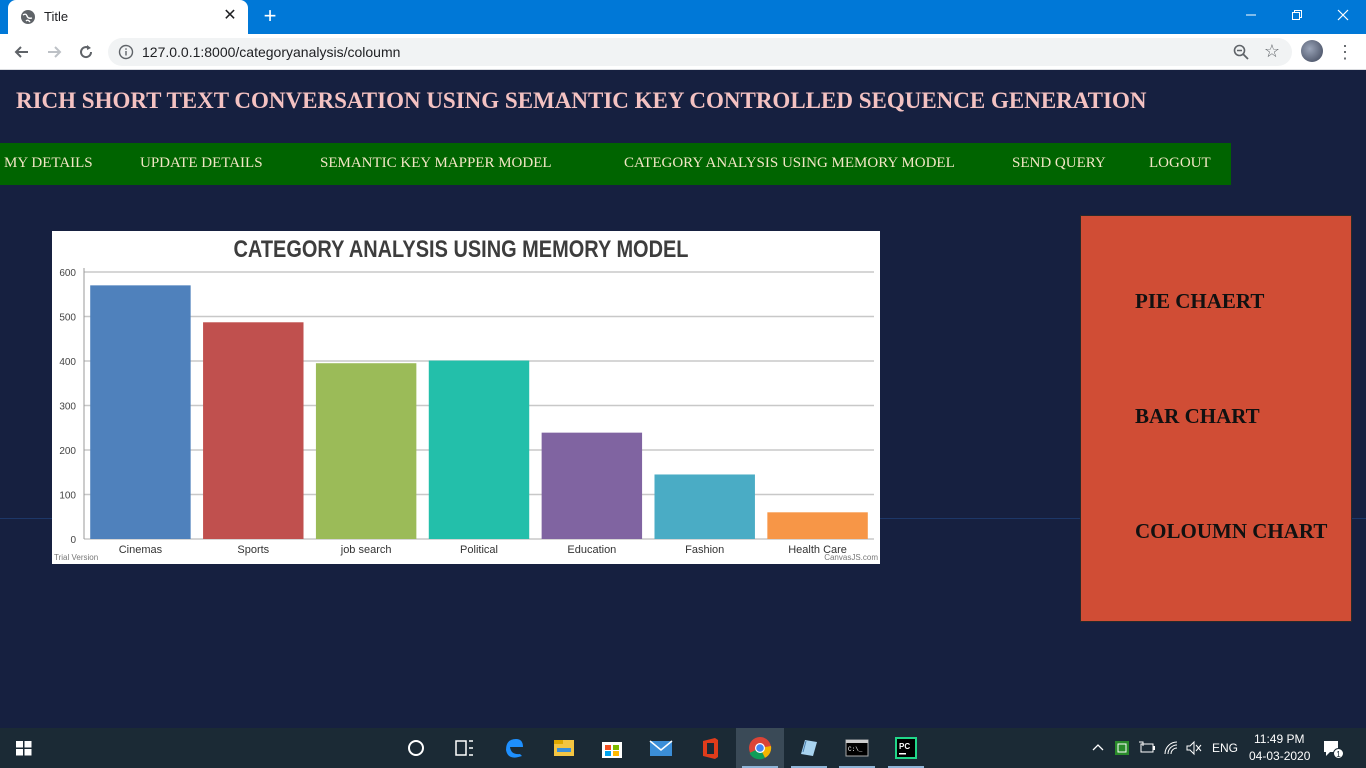 The height and width of the screenshot is (768, 1366). I want to click on x-tick-label: job search, so click(366, 550).